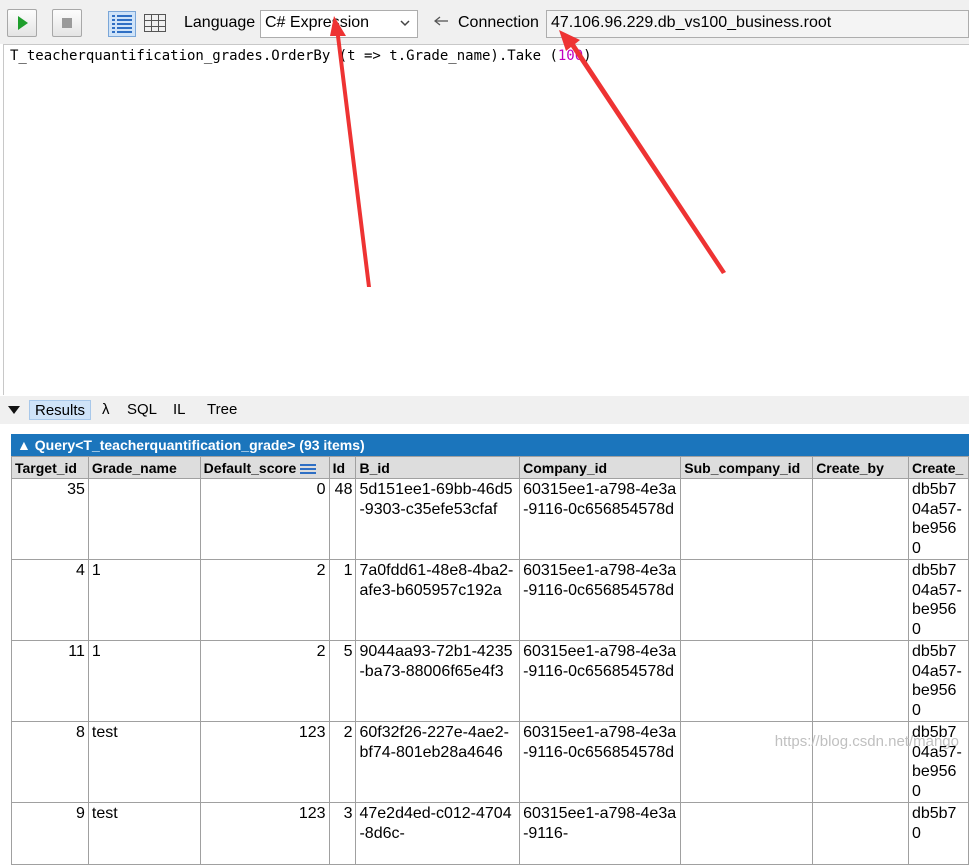 This screenshot has height=865, width=969. What do you see at coordinates (220, 22) in the screenshot?
I see `language-label: Language` at bounding box center [220, 22].